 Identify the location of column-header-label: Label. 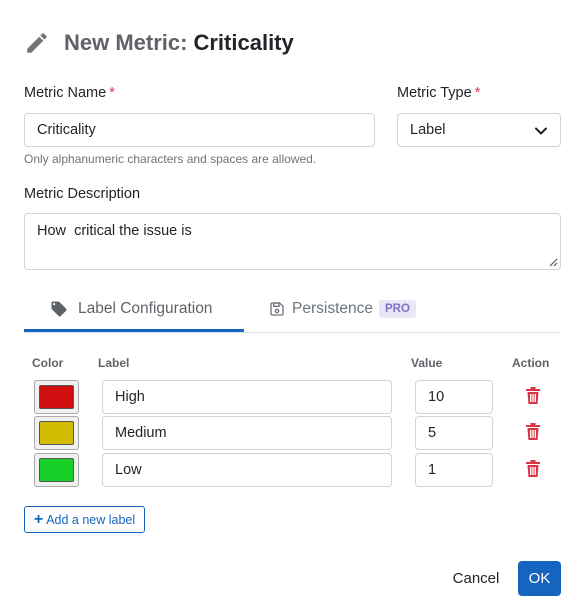
(114, 363).